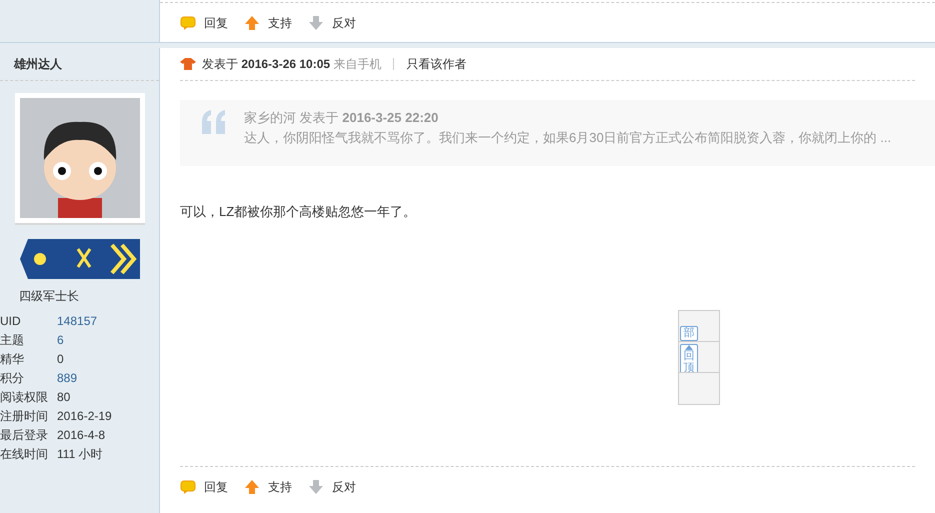 The image size is (935, 513). I want to click on stat-value: 80, so click(63, 397).